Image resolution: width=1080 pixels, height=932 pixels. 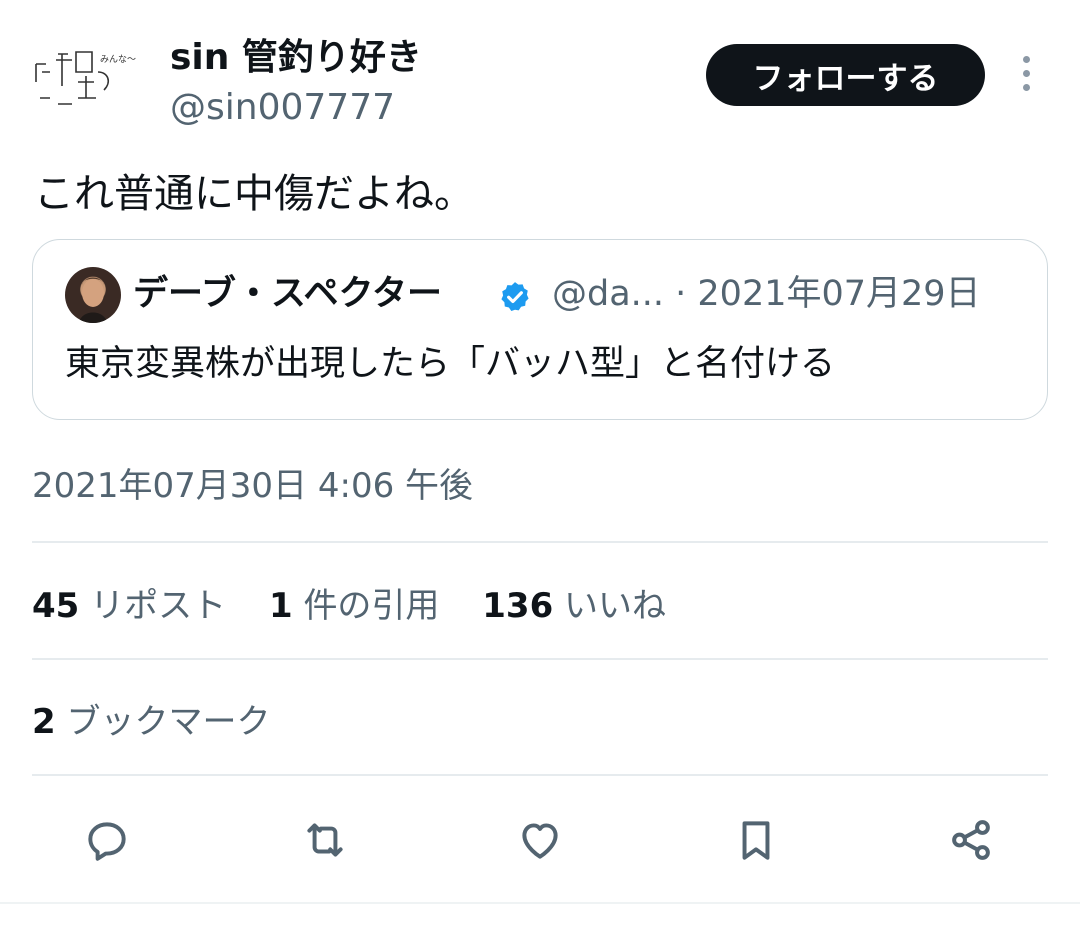 I want to click on follow-button: フォローする, so click(x=845, y=75).